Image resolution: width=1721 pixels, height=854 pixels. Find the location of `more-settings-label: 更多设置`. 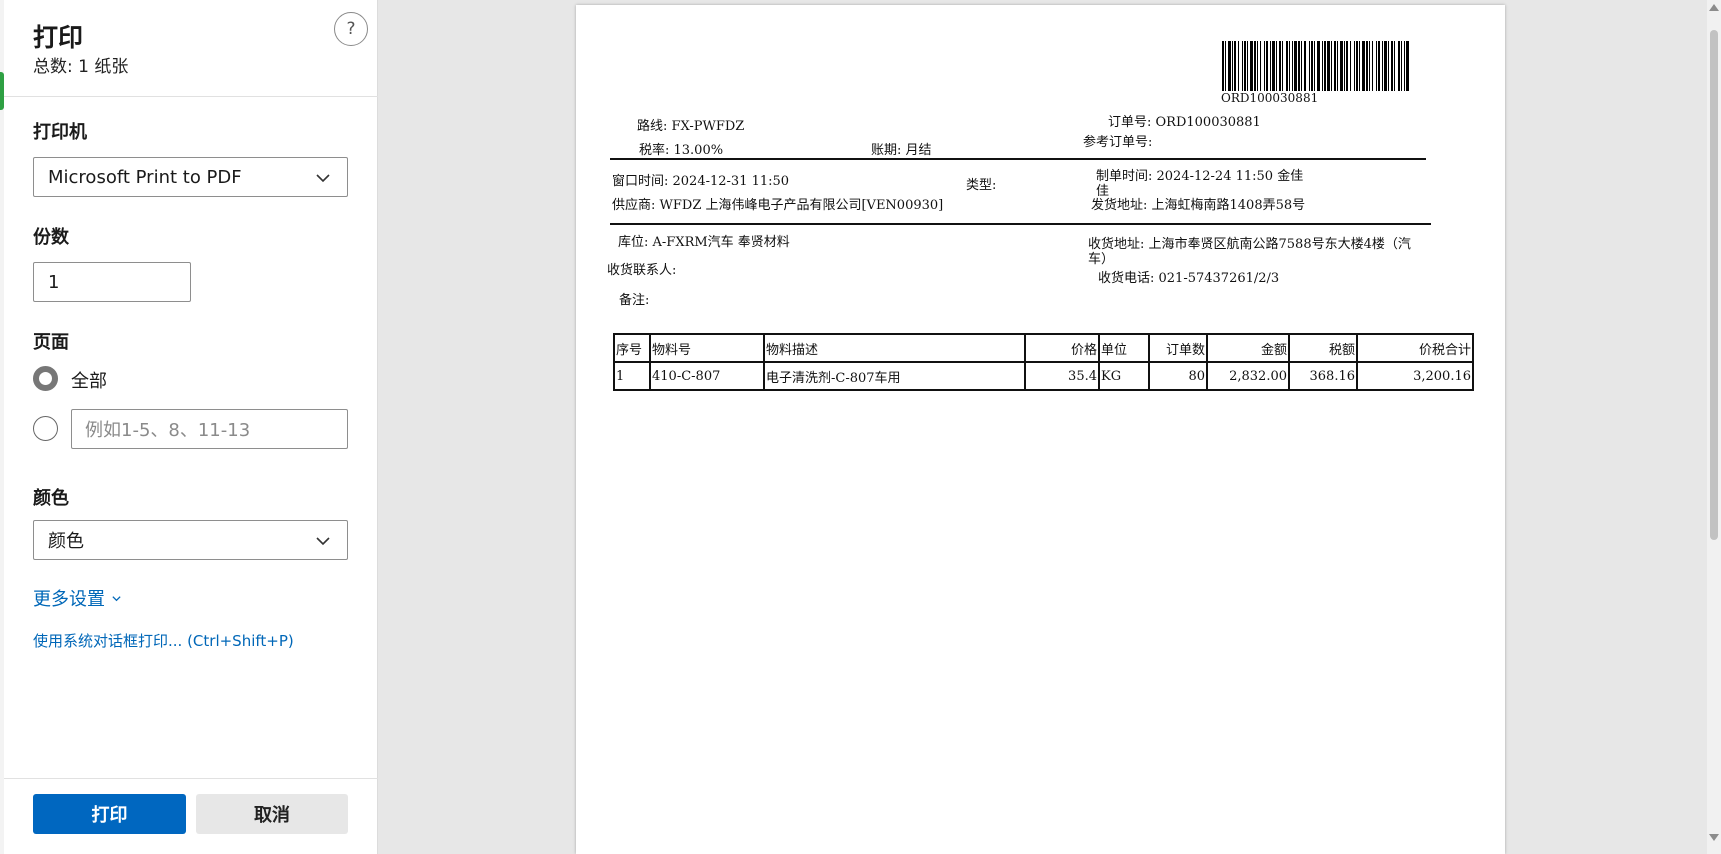

more-settings-label: 更多设置 is located at coordinates (69, 599).